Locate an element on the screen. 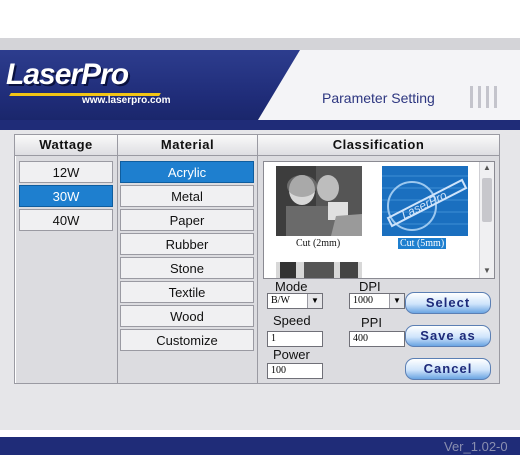  classification-preview: Cut (2mm) LaserPro Cut (5mm) ▲ ▼ is located at coordinates (379, 220).